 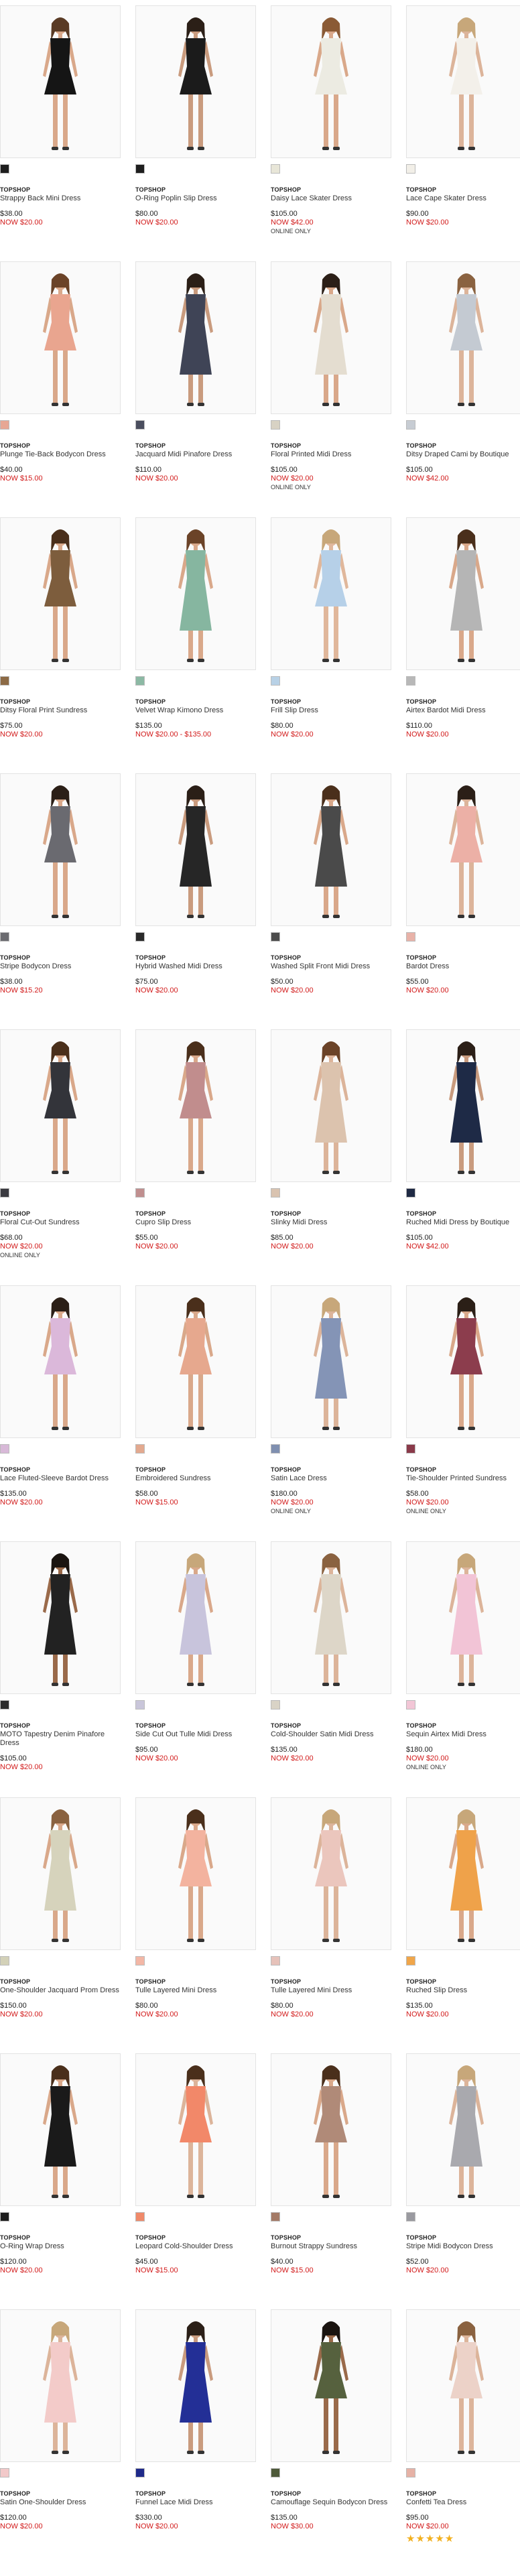 I want to click on product-name: Hybrid Washed Midi Dress, so click(x=195, y=966).